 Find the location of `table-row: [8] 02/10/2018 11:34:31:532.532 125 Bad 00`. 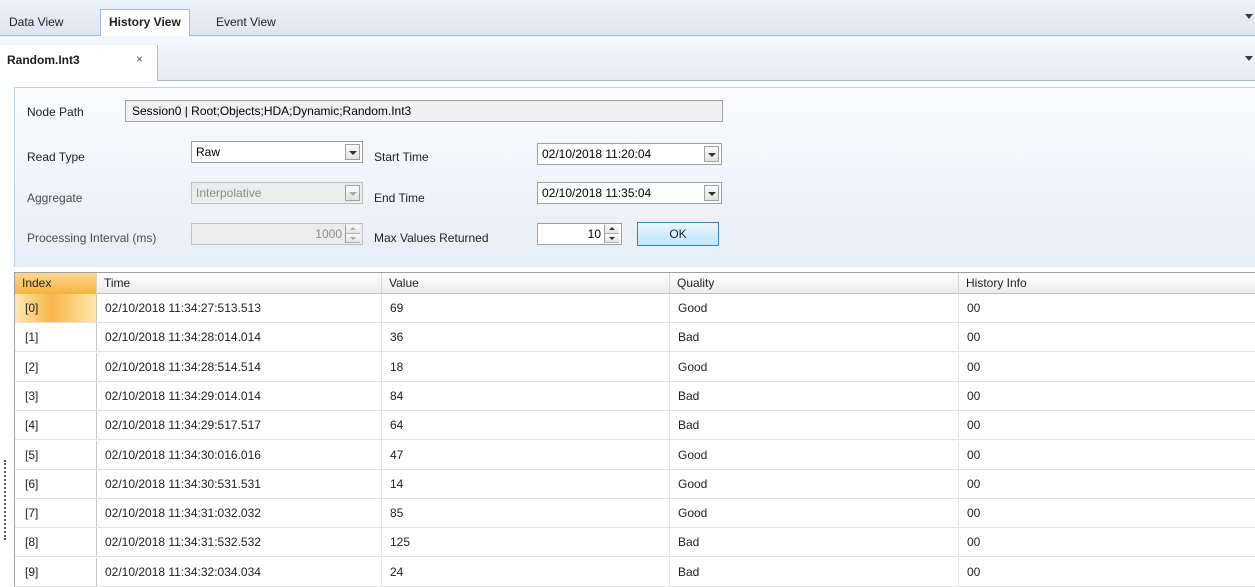

table-row: [8] 02/10/2018 11:34:31:532.532 125 Bad 00 is located at coordinates (635, 543).